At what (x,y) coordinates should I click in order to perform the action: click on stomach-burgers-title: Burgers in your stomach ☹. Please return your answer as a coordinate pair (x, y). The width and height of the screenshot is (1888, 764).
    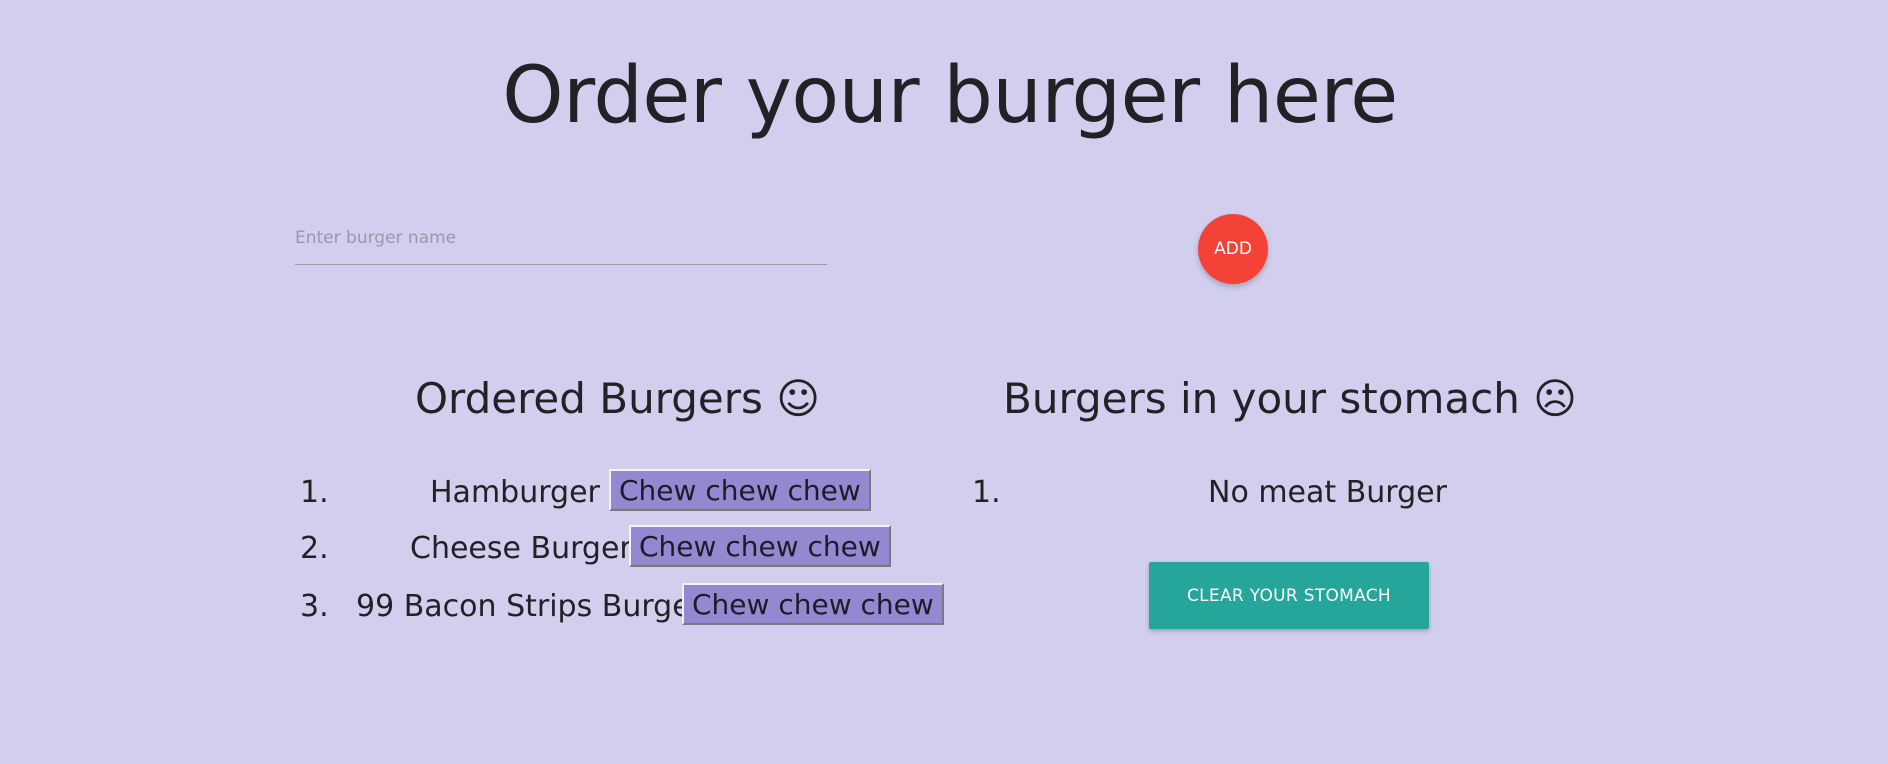
    Looking at the image, I should click on (1290, 398).